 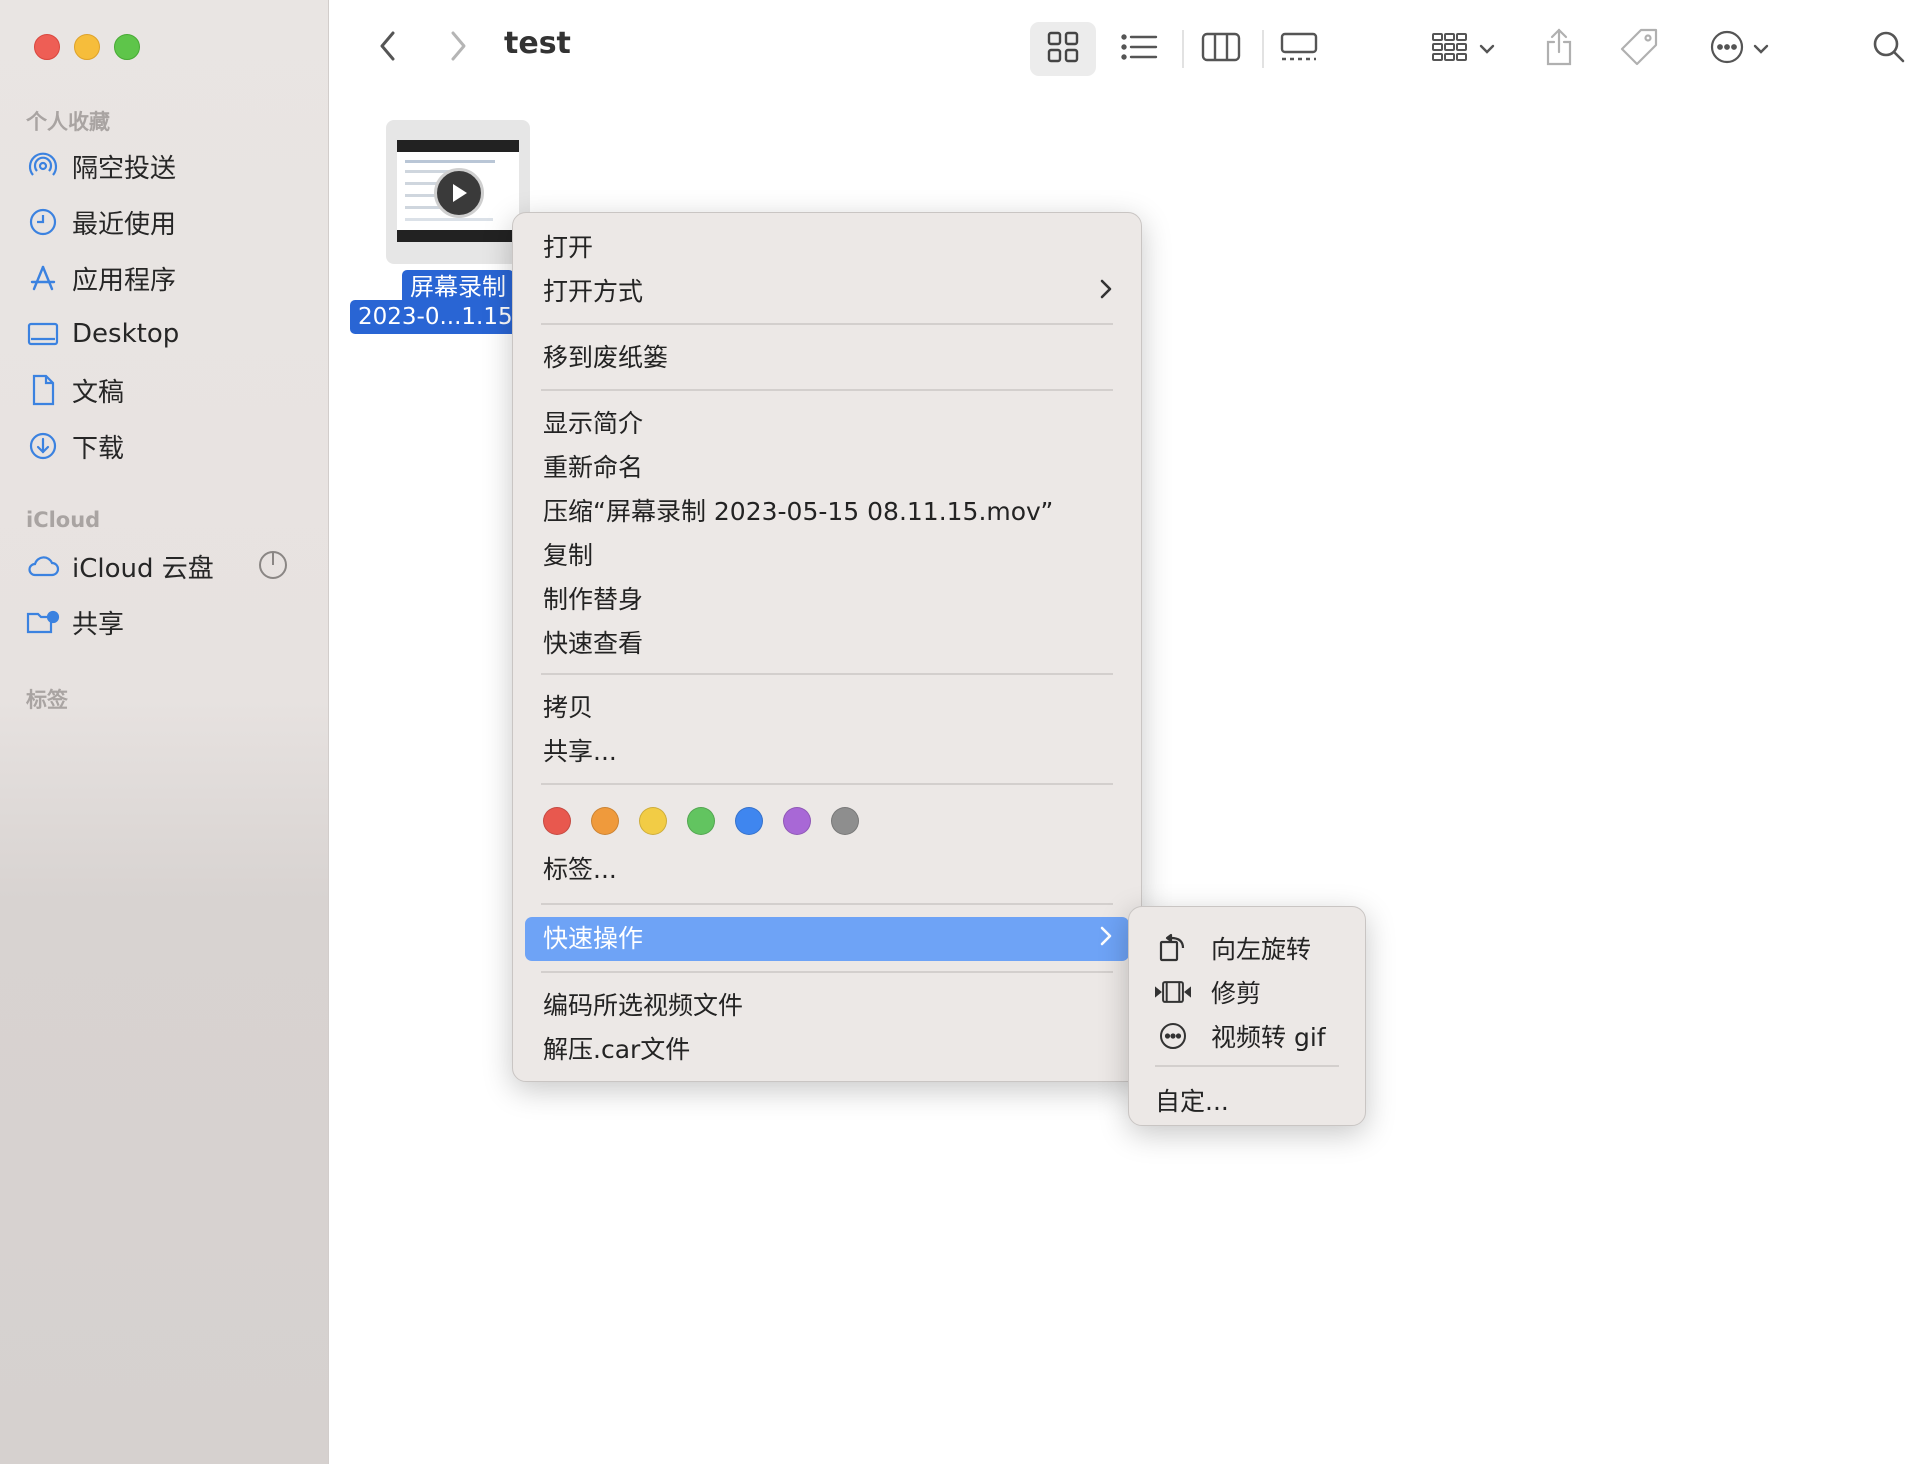 I want to click on sidebar-item-airdrop: 隔空投送, so click(x=166, y=166).